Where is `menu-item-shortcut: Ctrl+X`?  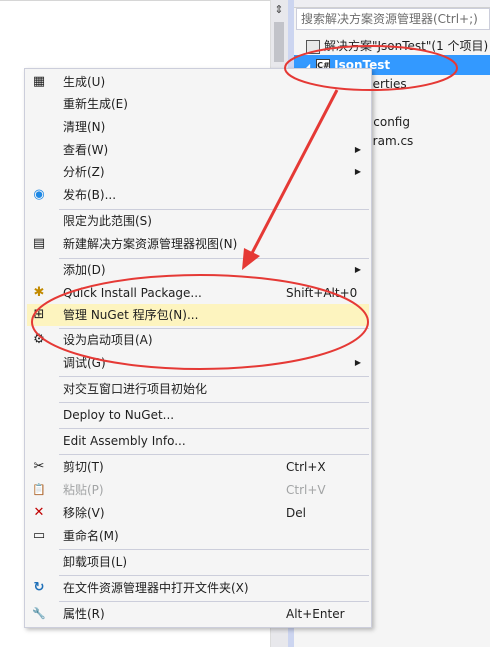
menu-item-shortcut: Ctrl+X is located at coordinates (306, 467).